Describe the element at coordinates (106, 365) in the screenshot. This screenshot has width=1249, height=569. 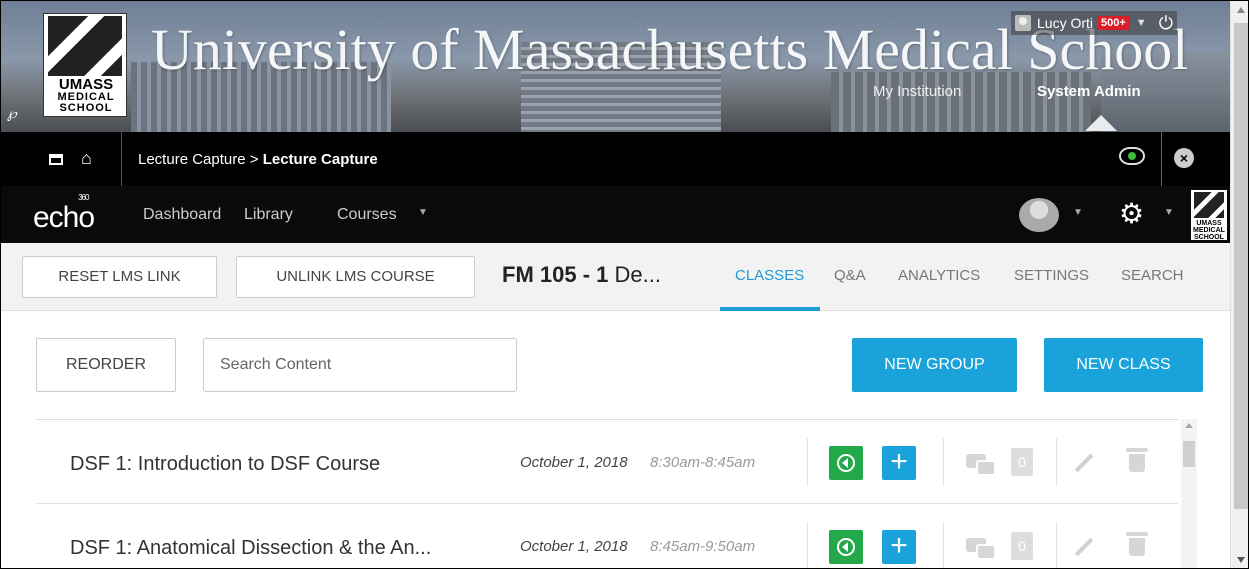
I see `reorder-button: REORDER` at that location.